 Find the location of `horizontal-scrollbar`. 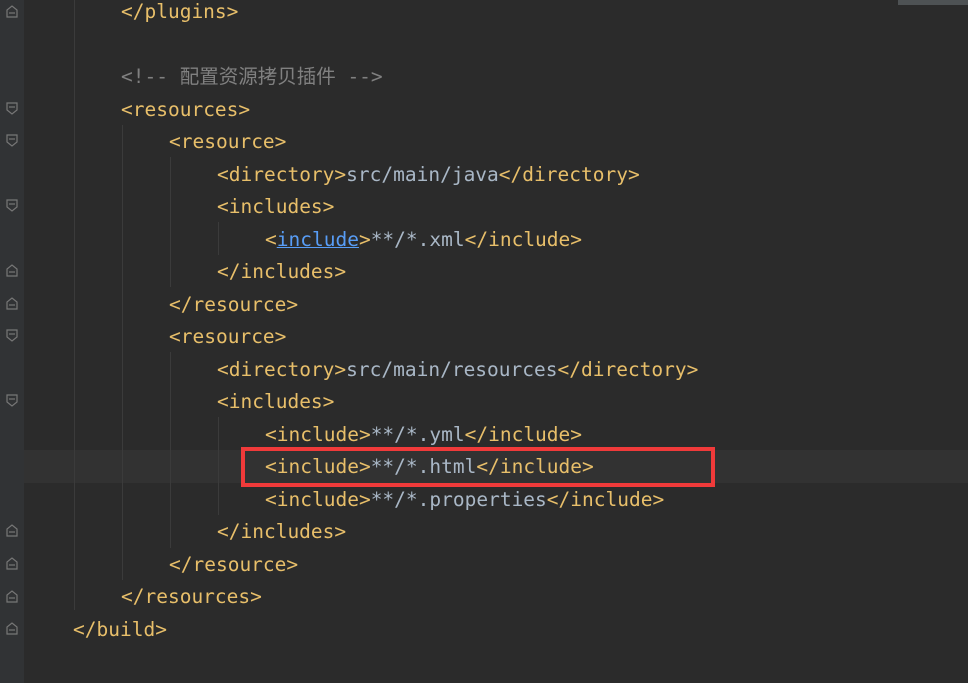

horizontal-scrollbar is located at coordinates (933, 2).